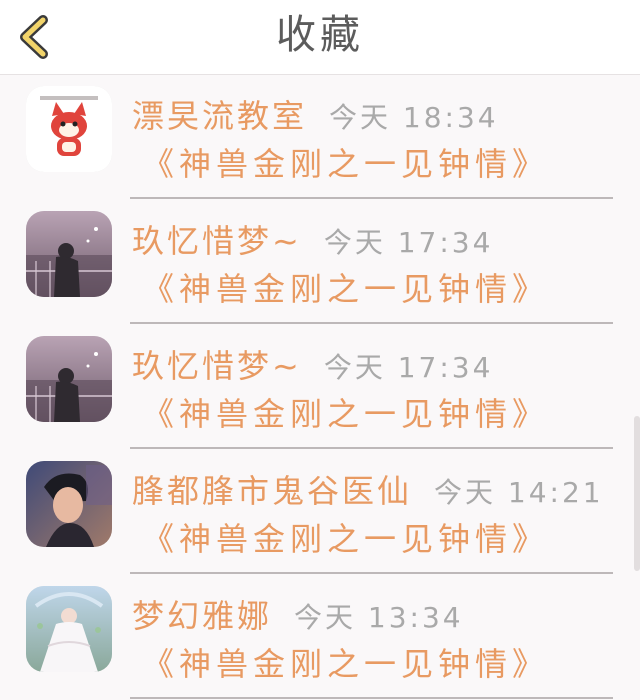 The height and width of the screenshot is (700, 640). What do you see at coordinates (379, 617) in the screenshot?
I see `timestamp: 今天 13:34` at bounding box center [379, 617].